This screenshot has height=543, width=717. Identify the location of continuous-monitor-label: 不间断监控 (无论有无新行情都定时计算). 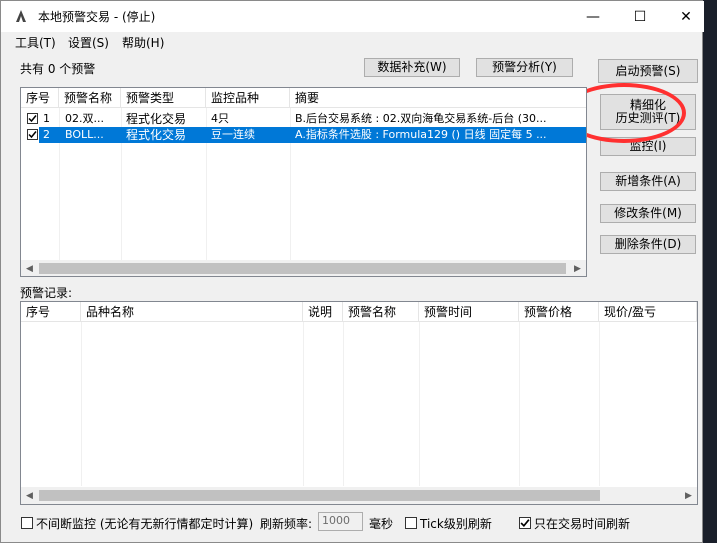
(145, 524).